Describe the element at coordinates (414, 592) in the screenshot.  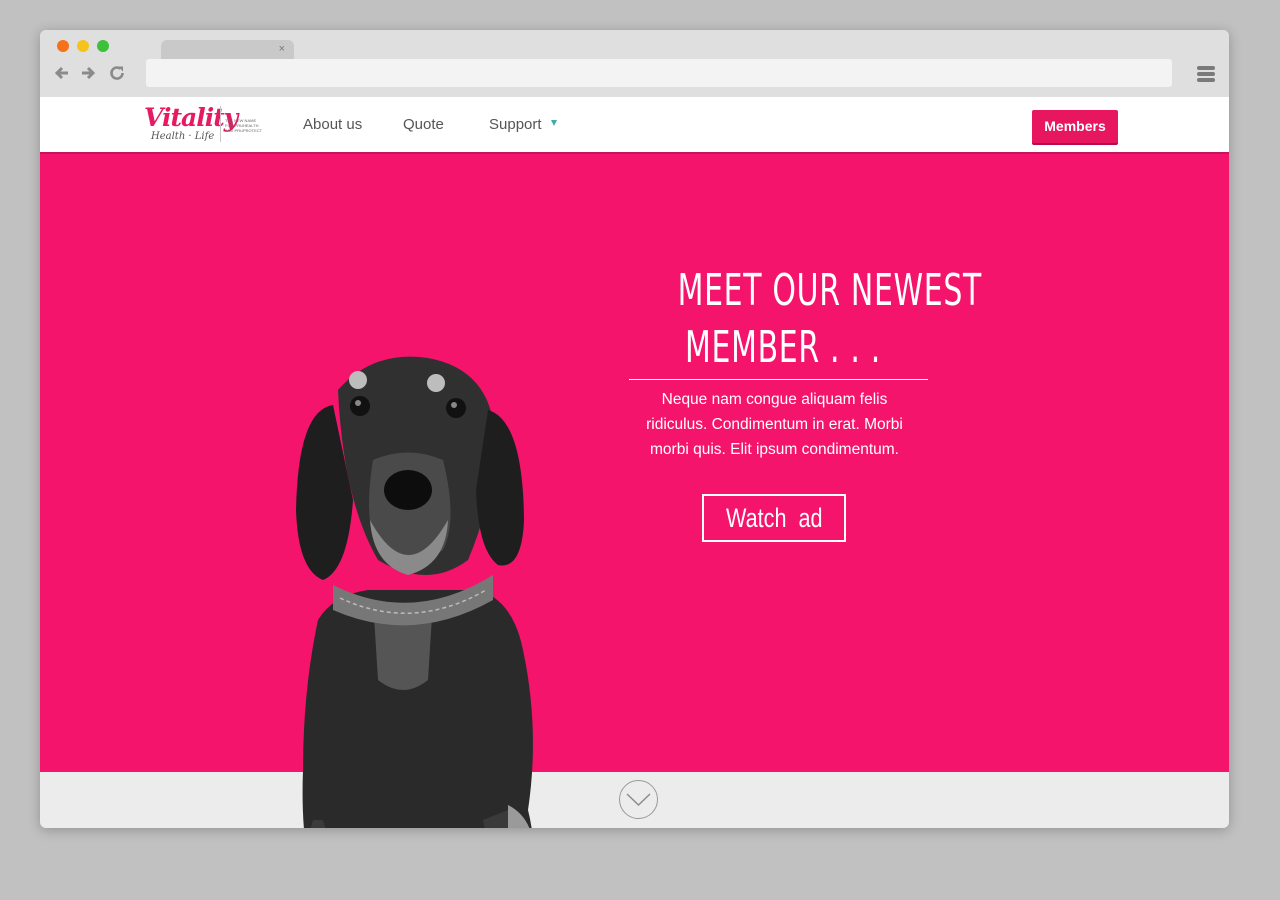
I see `dachshund-image` at that location.